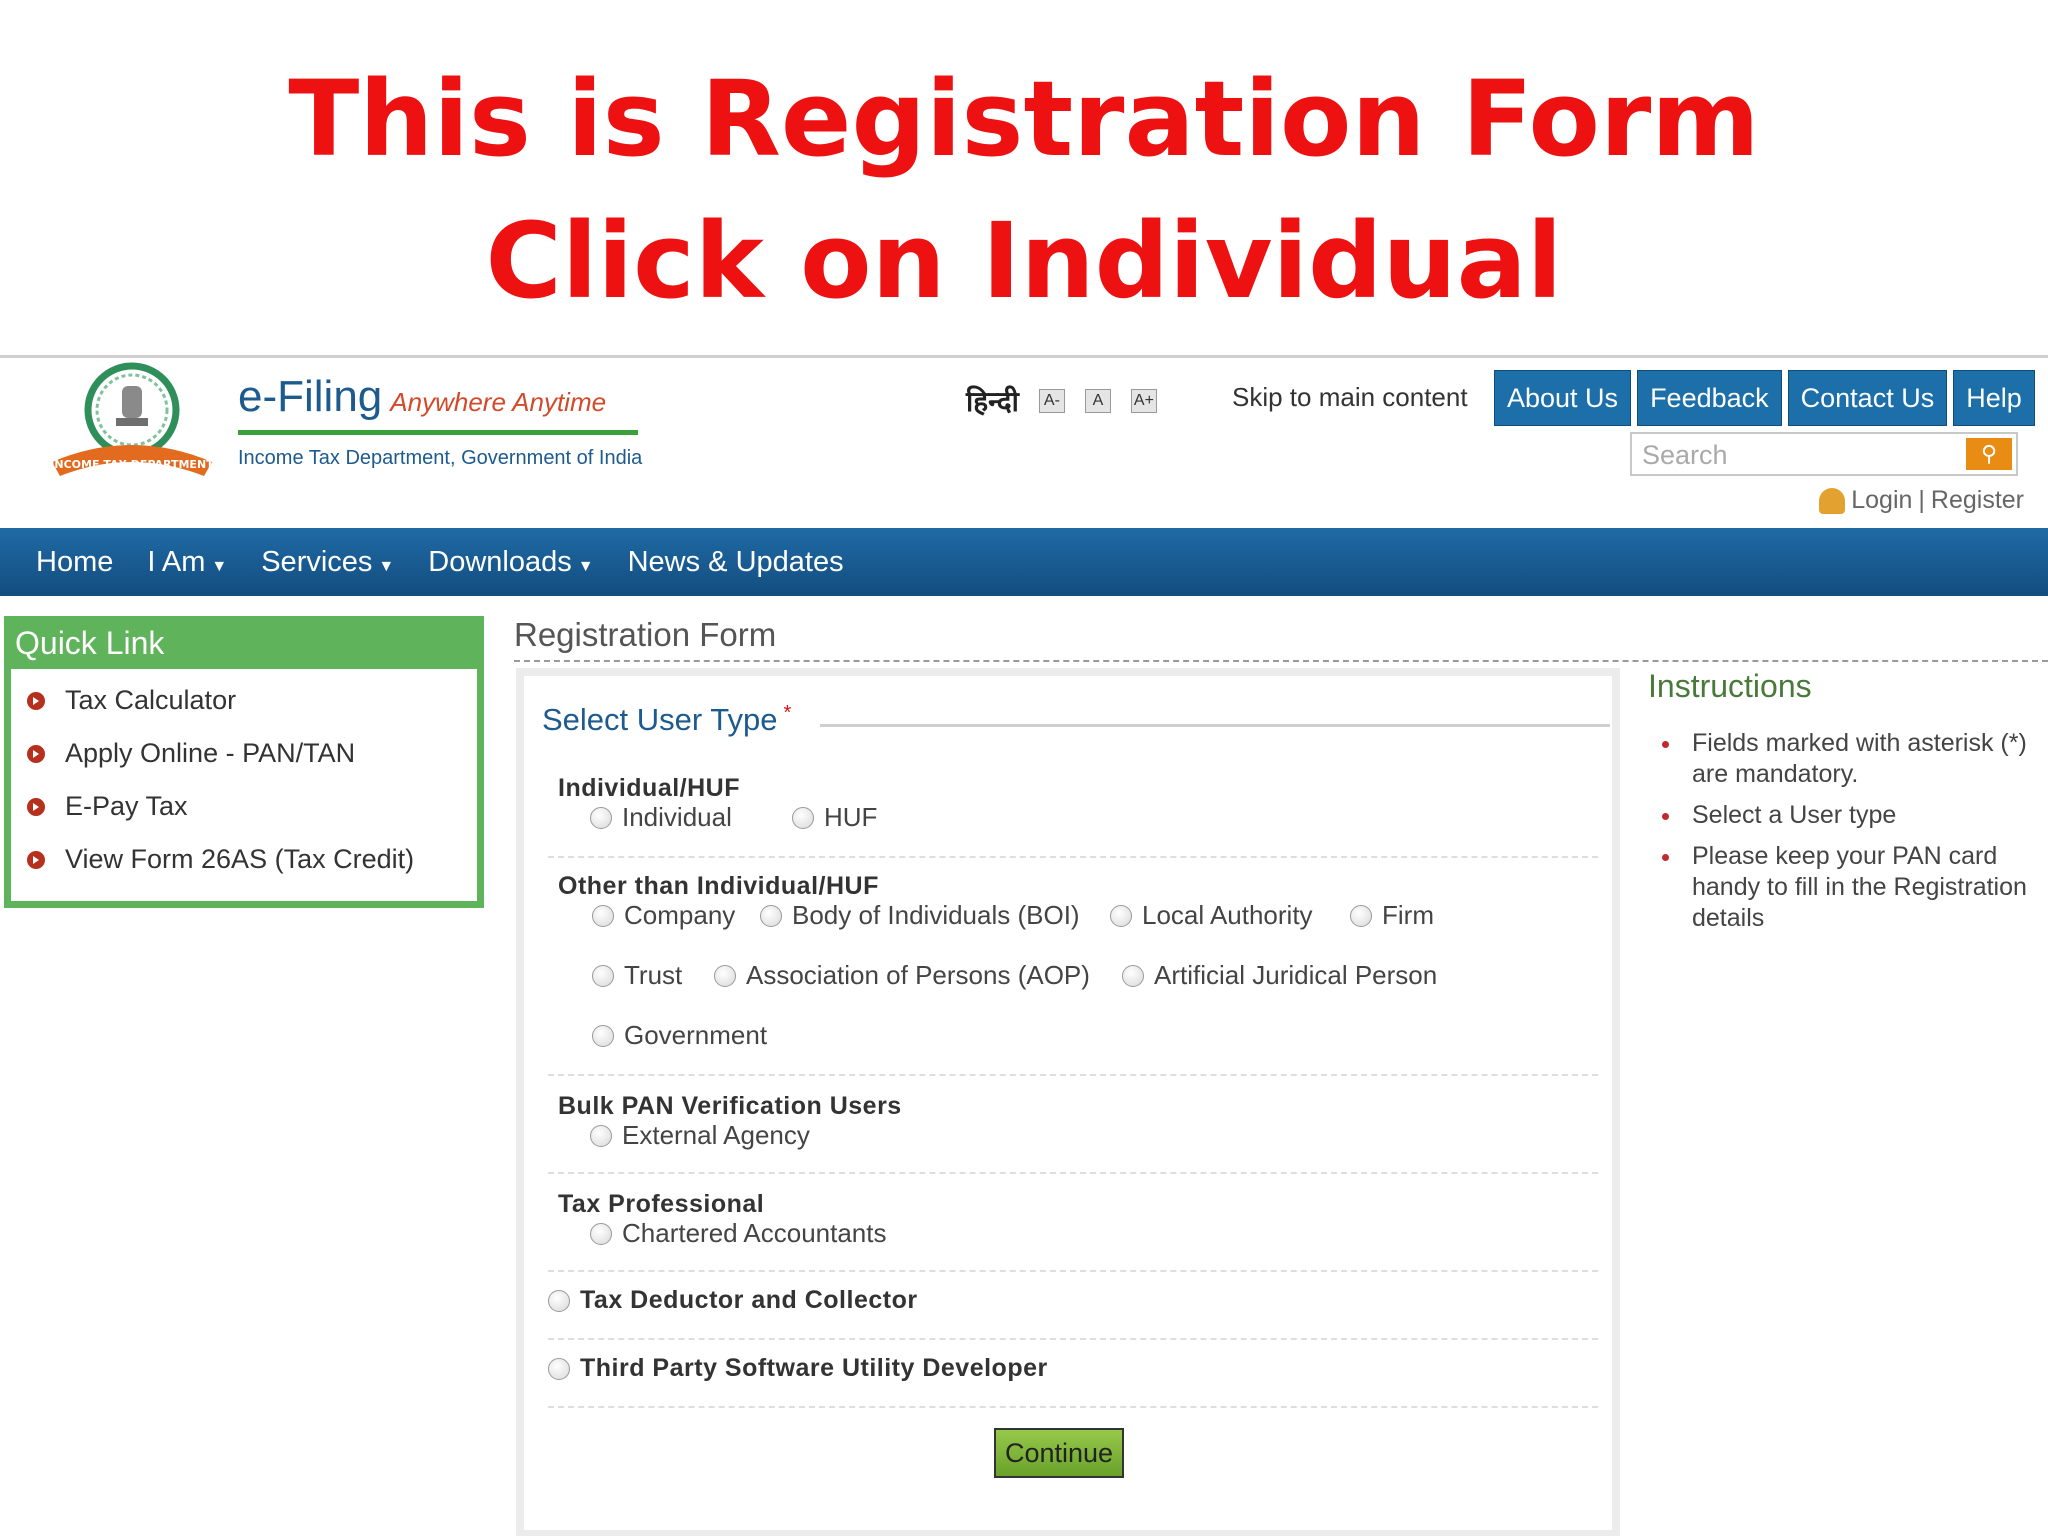 The image size is (2048, 1536). I want to click on login-register: Login | Register, so click(1921, 500).